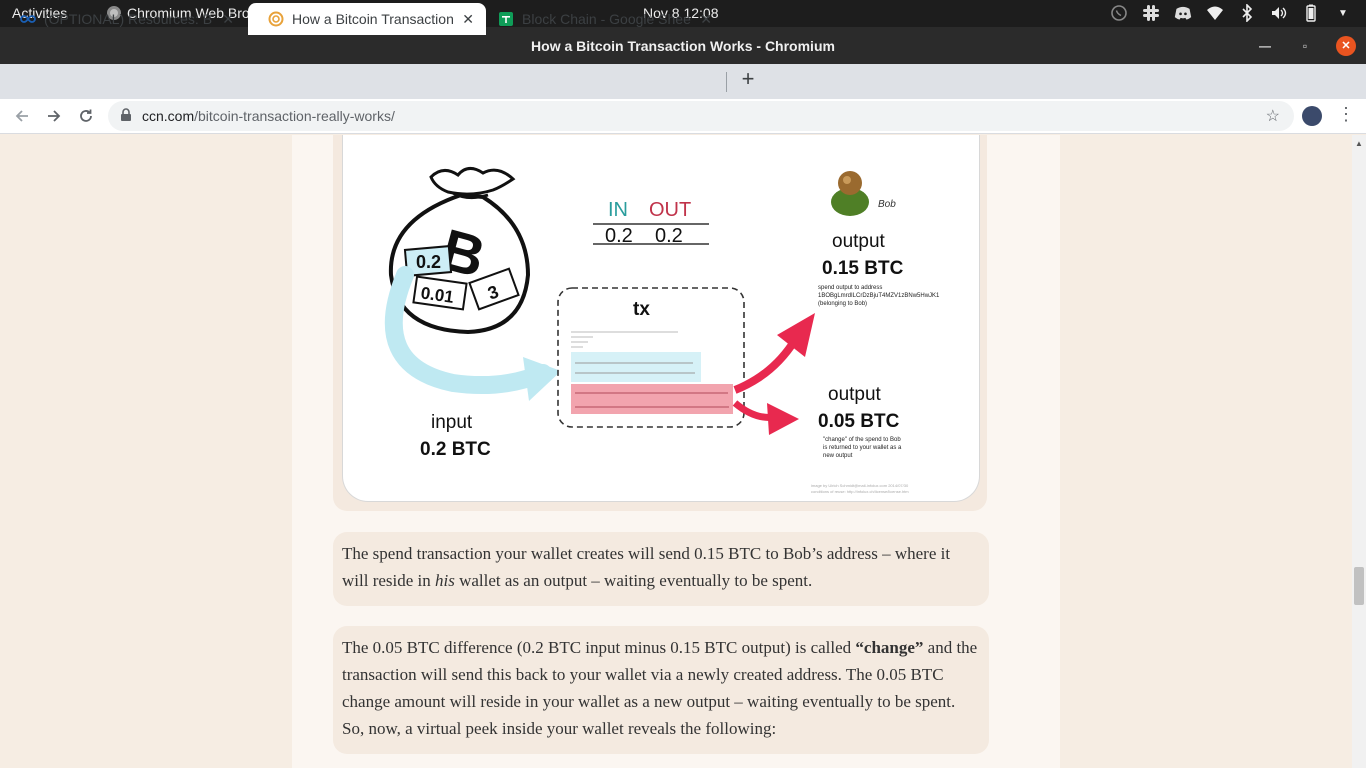 The width and height of the screenshot is (1366, 768). What do you see at coordinates (636, 367) in the screenshot?
I see `tx-input-highlight` at bounding box center [636, 367].